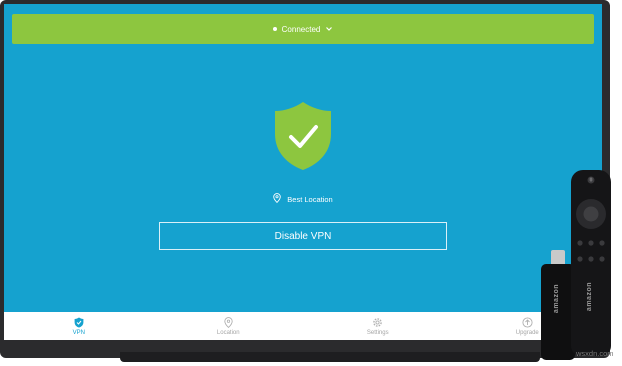 This screenshot has width=622, height=366. What do you see at coordinates (589, 297) in the screenshot?
I see `remote-brand-label: amazon` at bounding box center [589, 297].